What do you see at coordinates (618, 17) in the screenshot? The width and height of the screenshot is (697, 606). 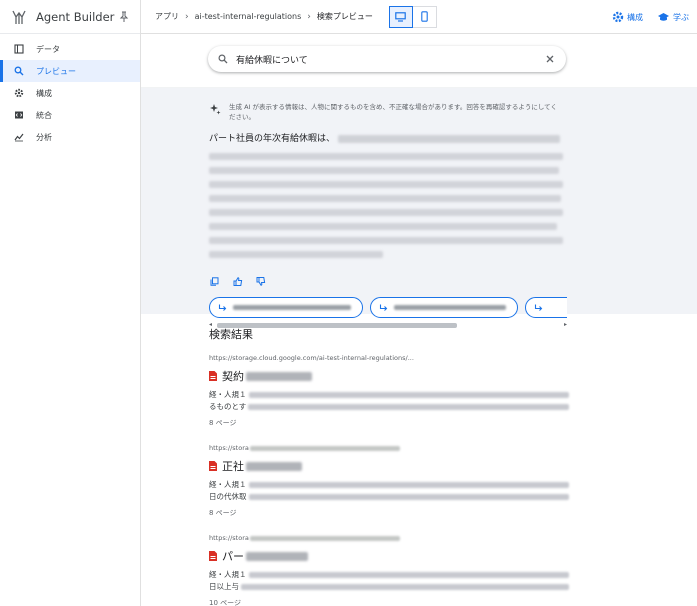 I see `gear-icon` at bounding box center [618, 17].